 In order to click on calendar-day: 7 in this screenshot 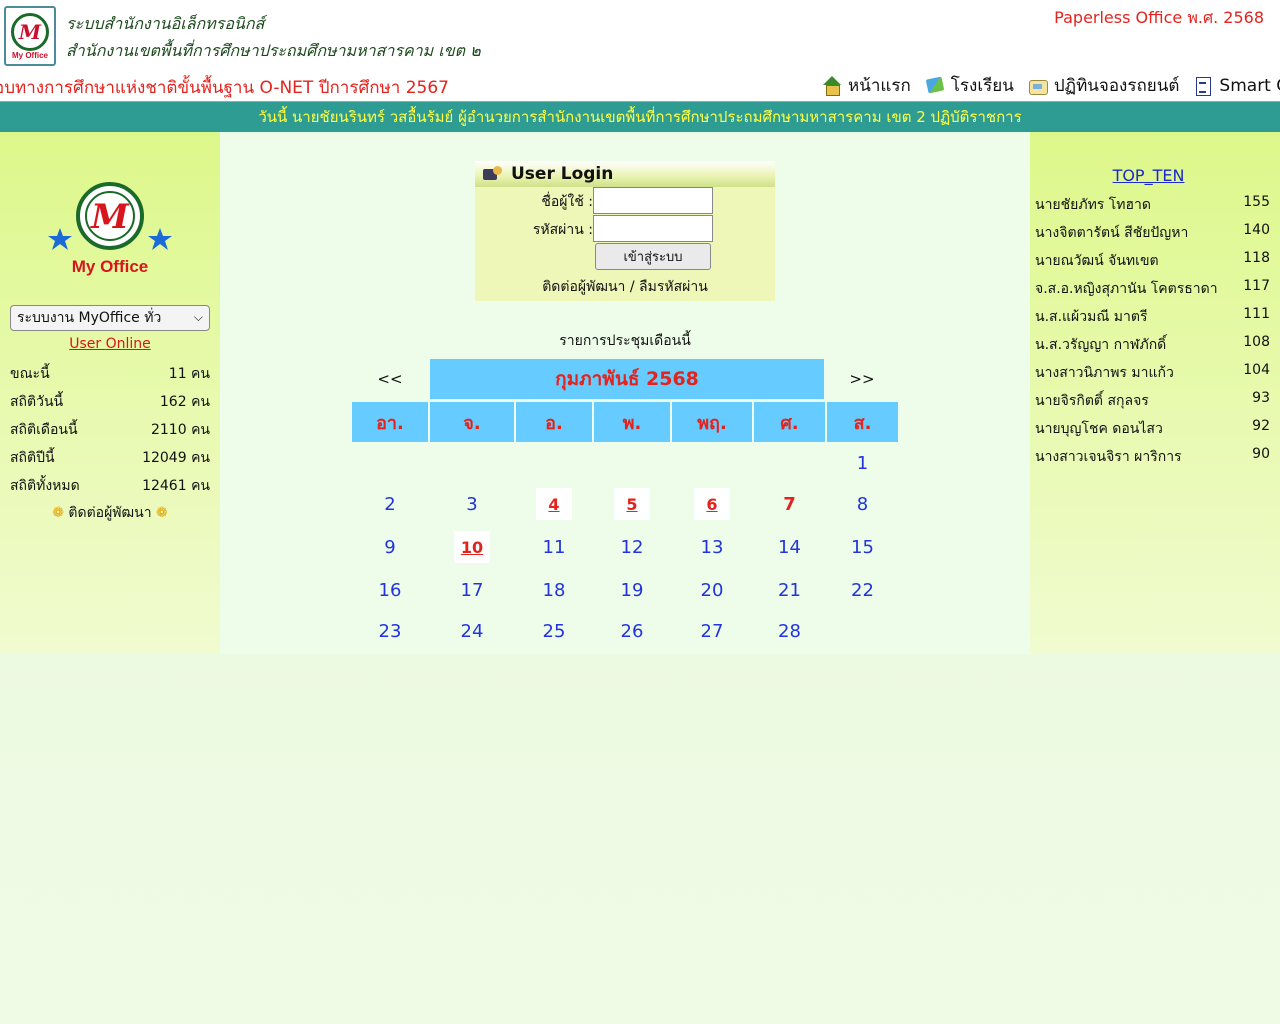, I will do `click(789, 504)`.